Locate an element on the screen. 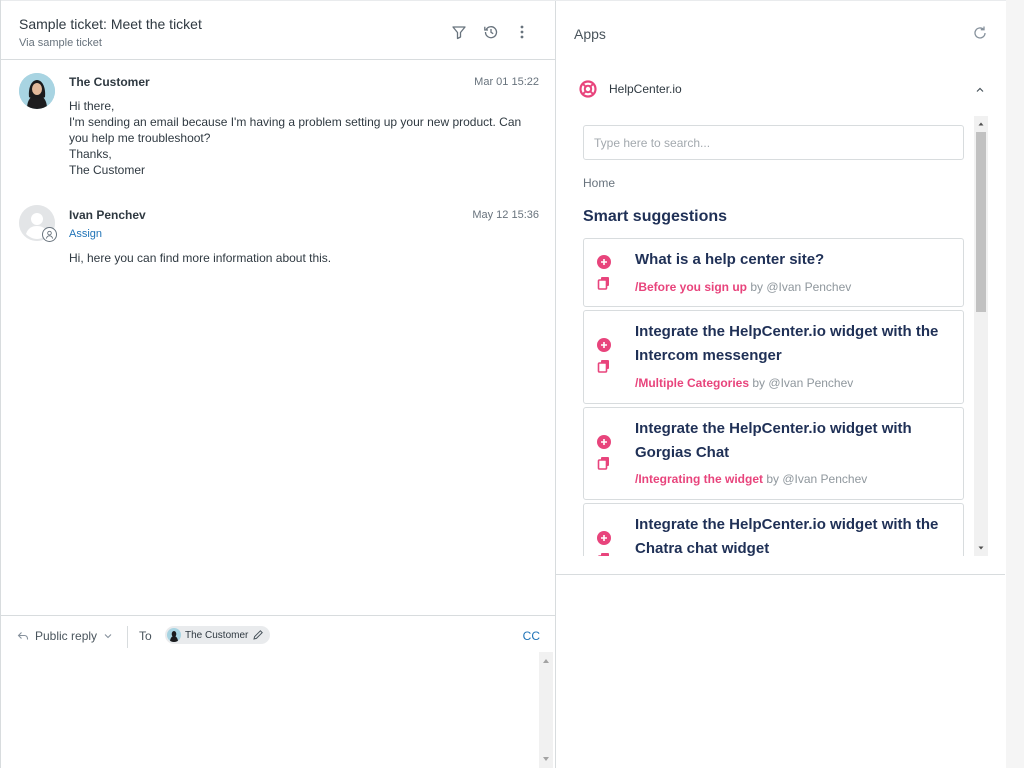 This screenshot has height=768, width=1024. ticket-title: Sample ticket: Meet the ticket is located at coordinates (110, 24).